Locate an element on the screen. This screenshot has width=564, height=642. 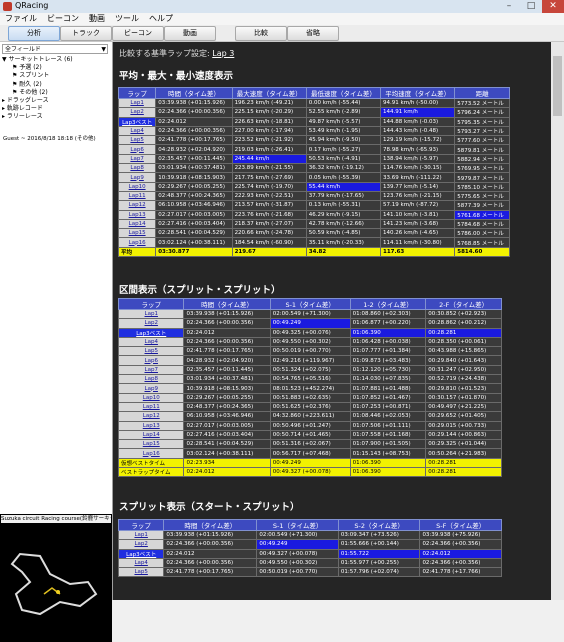
tree-qualify: ⚑ 予選 (2) is located at coordinates (56, 68).